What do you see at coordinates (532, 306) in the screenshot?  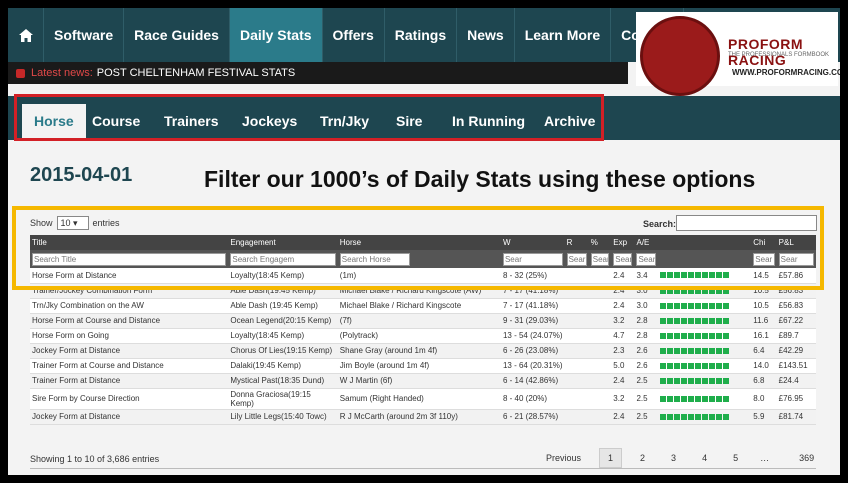 I see `cell-w: 7 - 17 (41.18%)` at bounding box center [532, 306].